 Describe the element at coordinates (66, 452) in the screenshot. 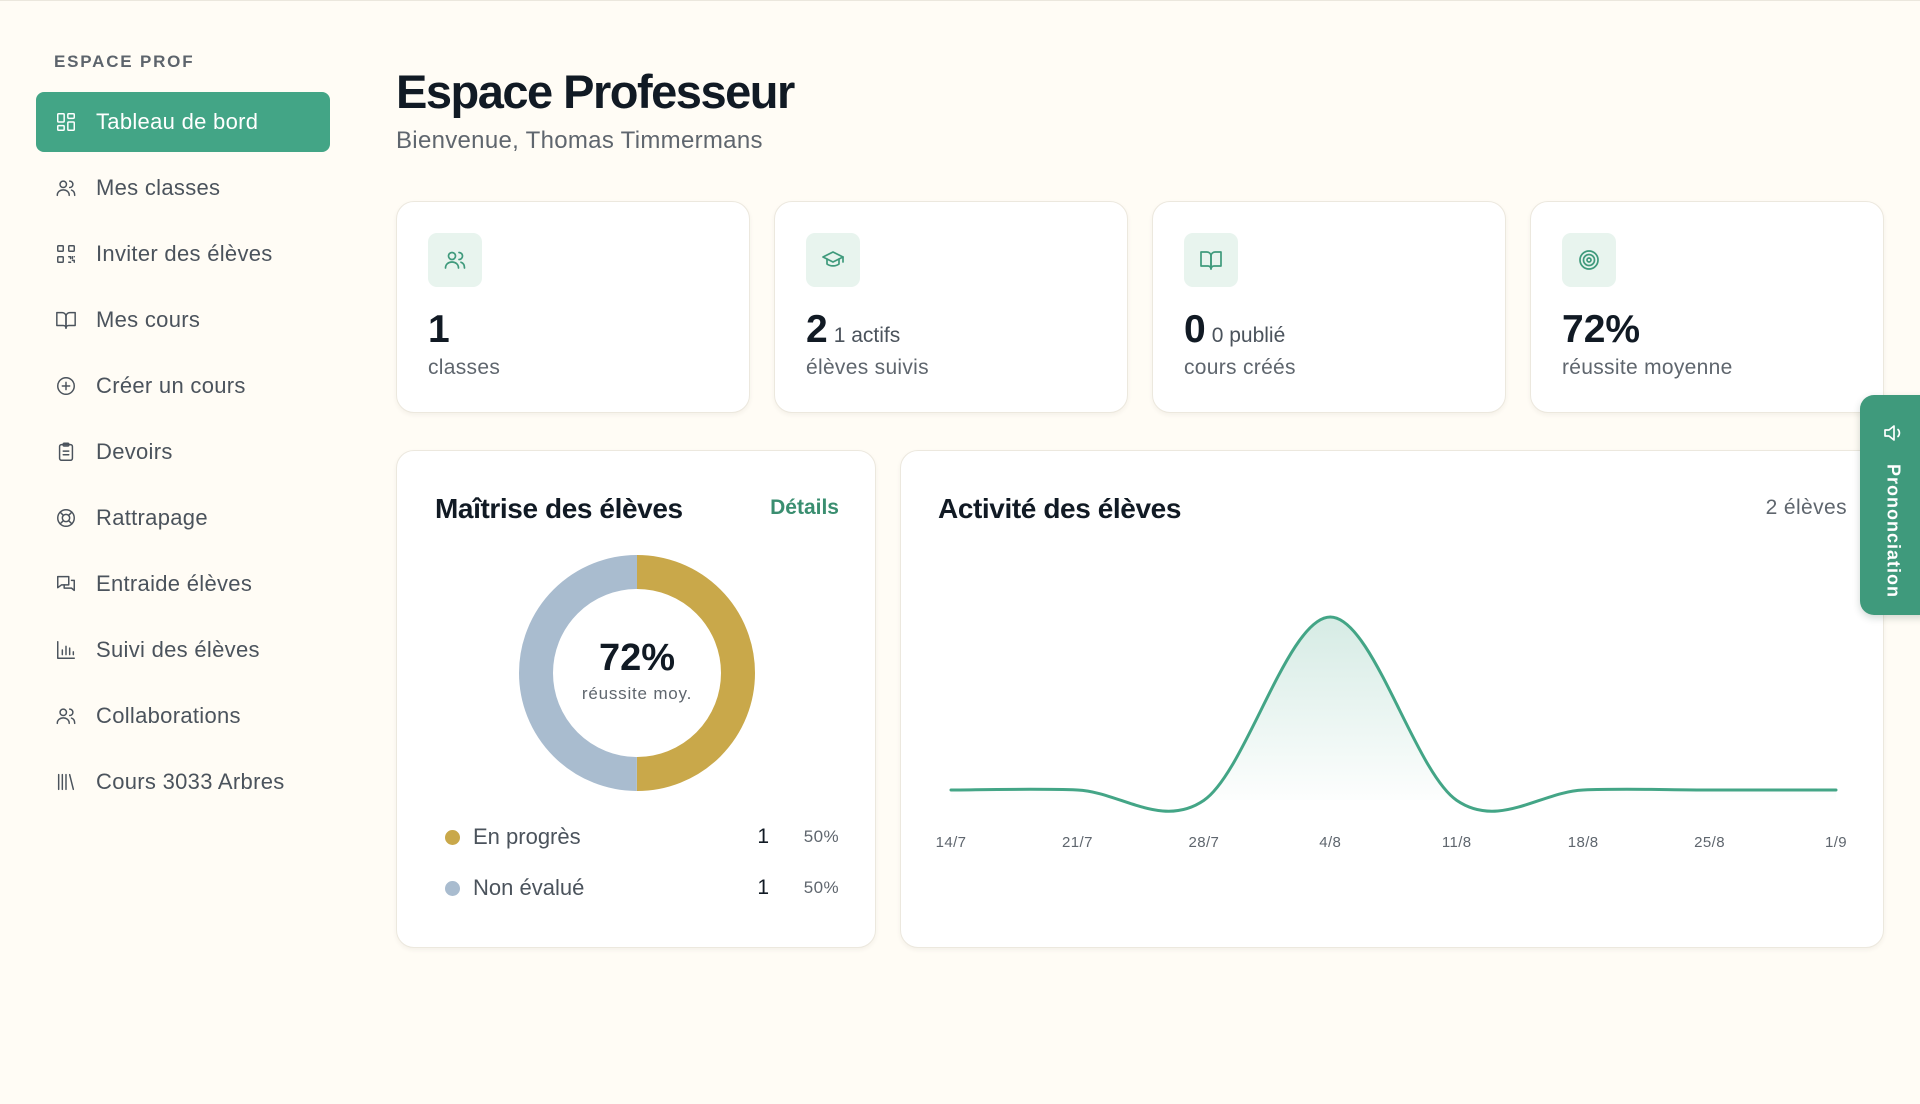

I see `clipboard-icon` at that location.